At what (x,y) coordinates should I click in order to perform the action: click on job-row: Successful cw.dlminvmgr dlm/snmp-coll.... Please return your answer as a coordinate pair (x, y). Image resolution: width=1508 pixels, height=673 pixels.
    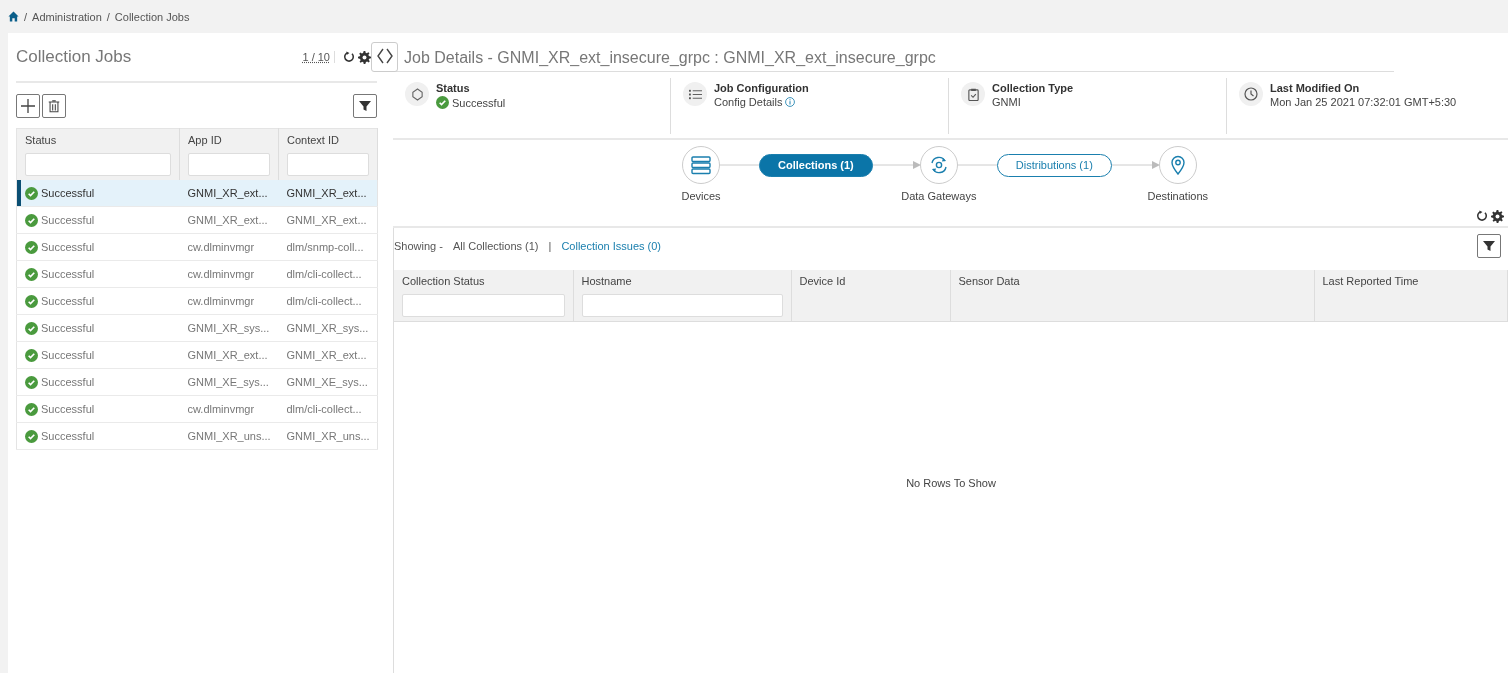
    Looking at the image, I should click on (197, 247).